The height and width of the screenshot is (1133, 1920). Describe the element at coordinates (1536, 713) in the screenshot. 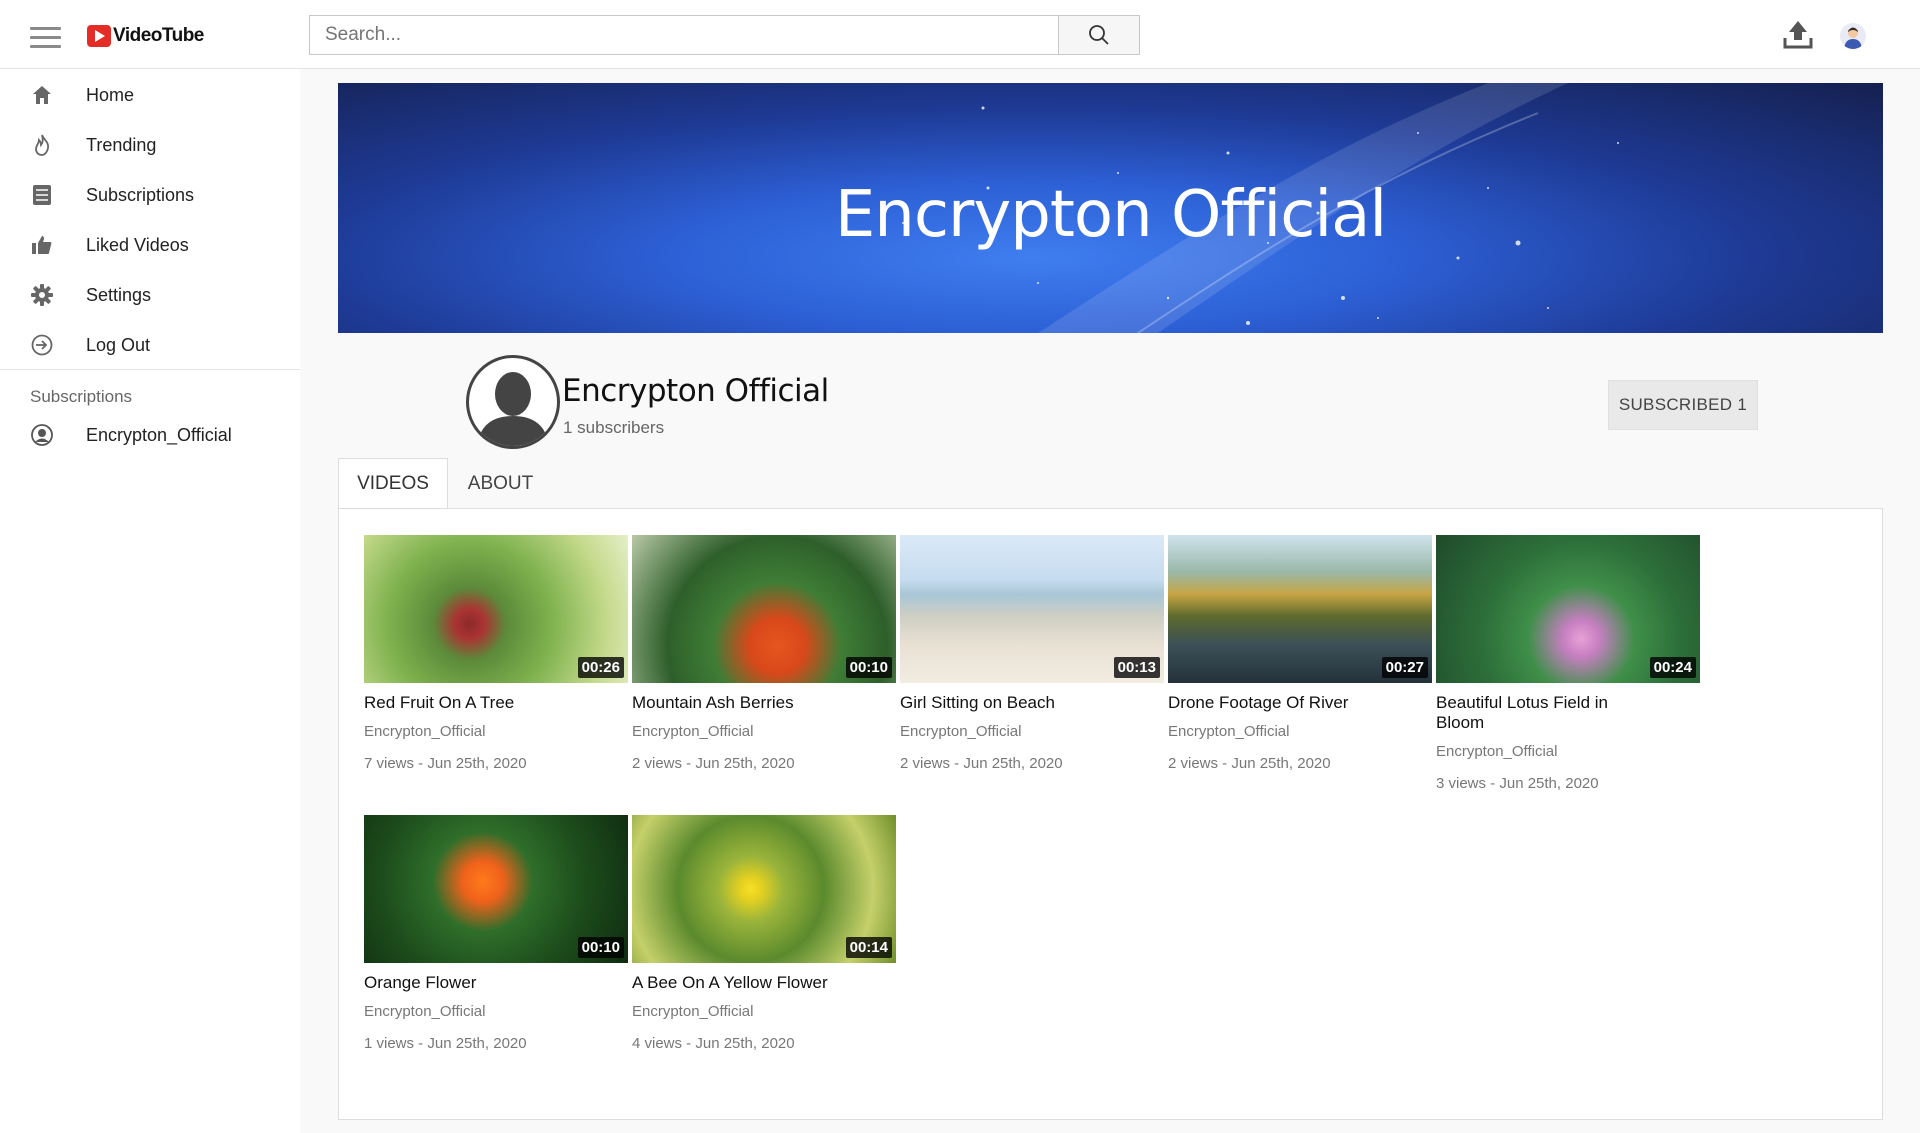

I see `video-title: Beautiful Lotus Field in Bloom` at that location.